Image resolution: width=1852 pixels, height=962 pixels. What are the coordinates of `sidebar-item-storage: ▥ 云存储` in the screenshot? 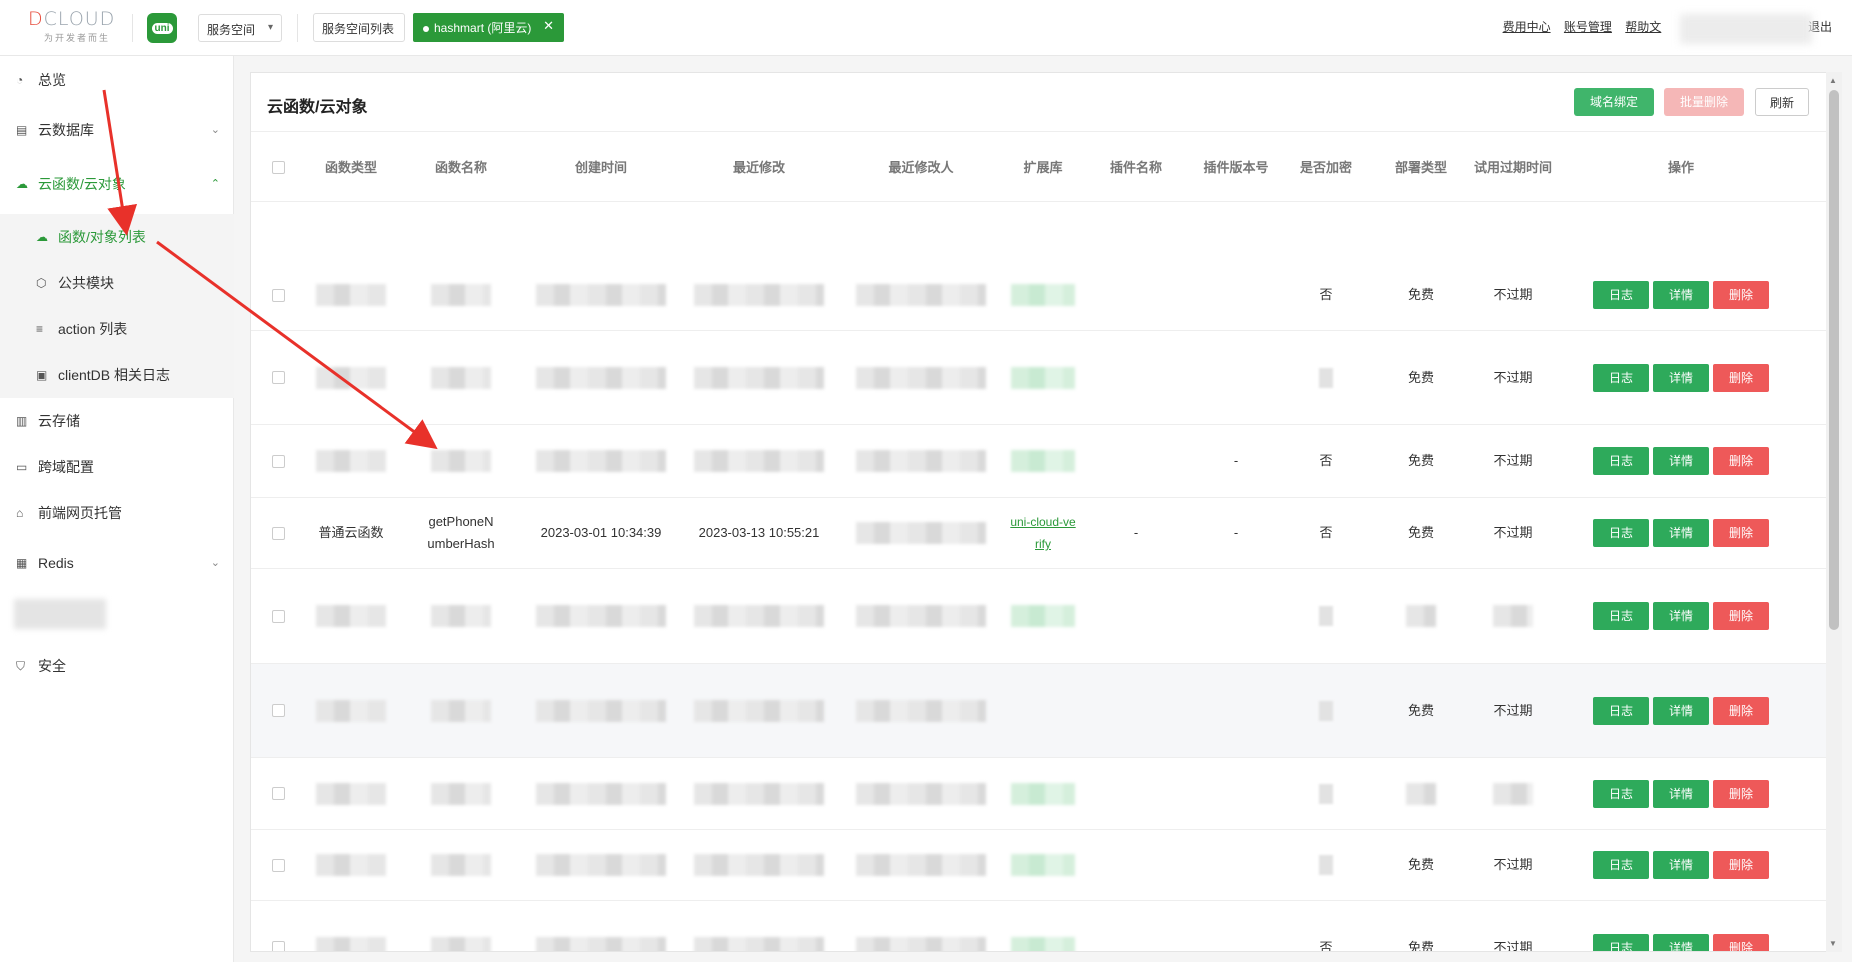 It's located at (117, 421).